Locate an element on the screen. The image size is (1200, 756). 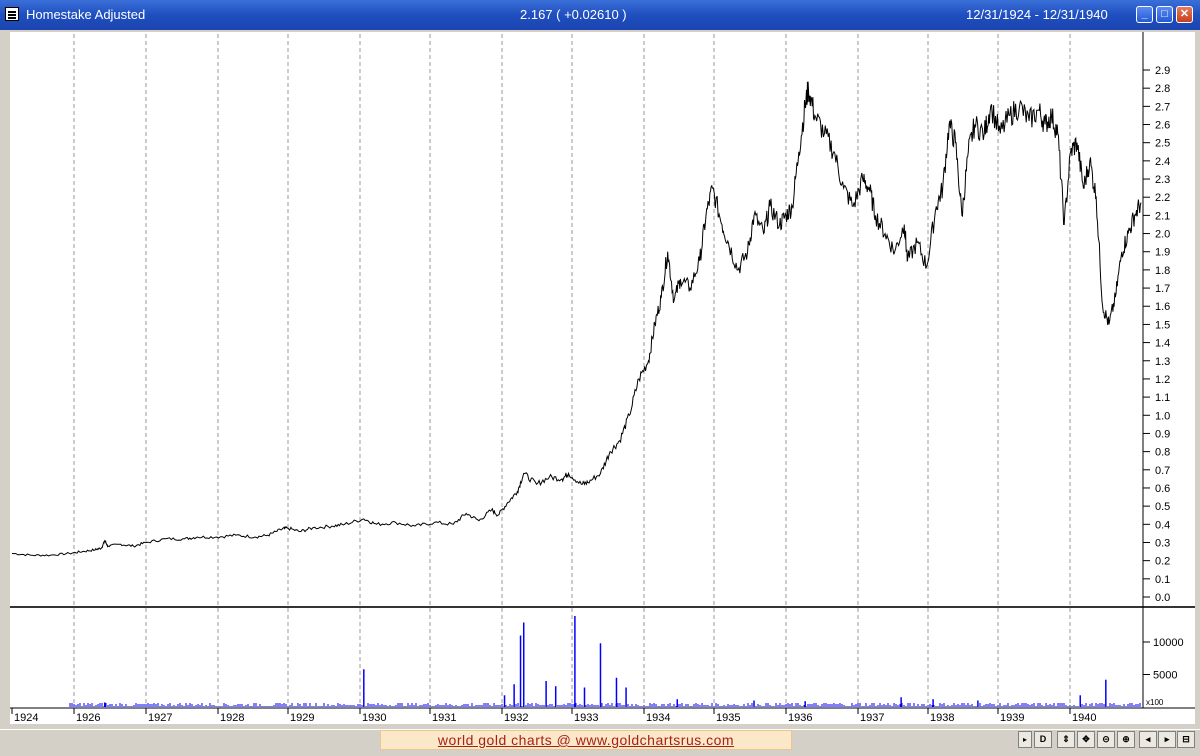
x-tick-label-1934: 1934 is located at coordinates (658, 718).